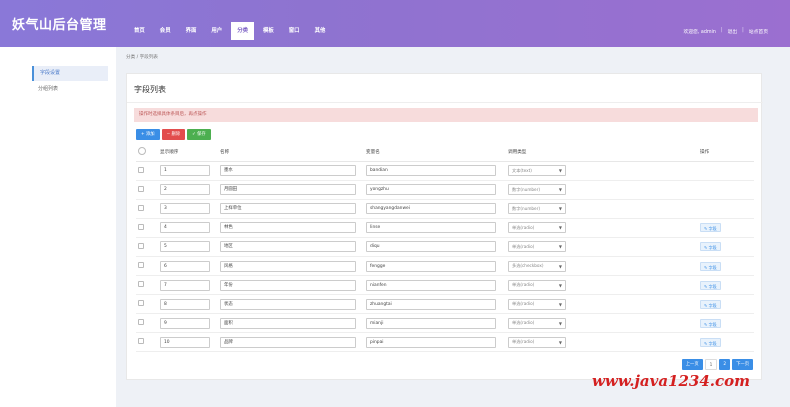 The image size is (790, 407). I want to click on next-page-button: 下一页, so click(742, 364).